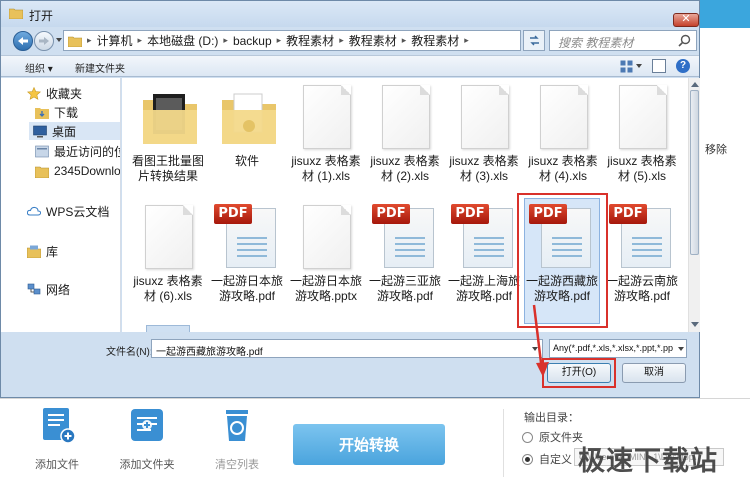 The height and width of the screenshot is (486, 750). I want to click on file-item-photo-folder: 看图王批量图片转换结果, so click(168, 133).